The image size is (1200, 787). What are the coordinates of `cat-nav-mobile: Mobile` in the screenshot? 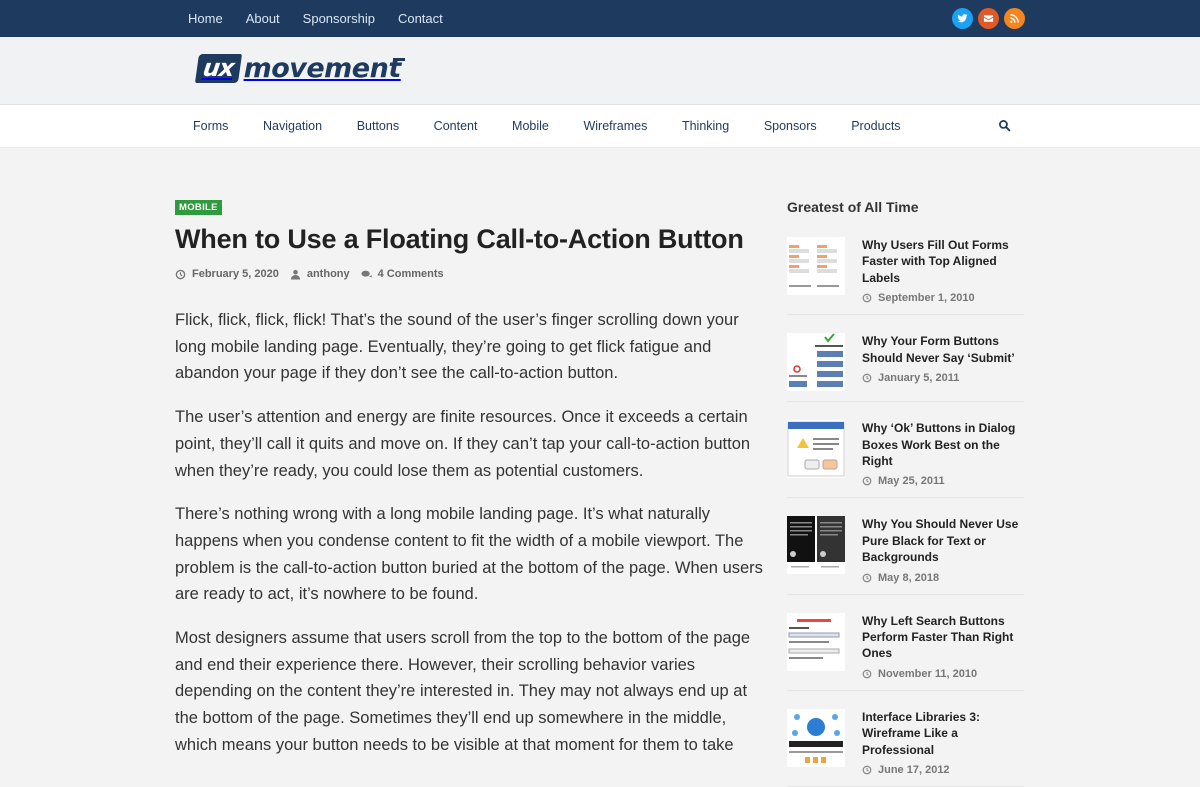 It's located at (530, 126).